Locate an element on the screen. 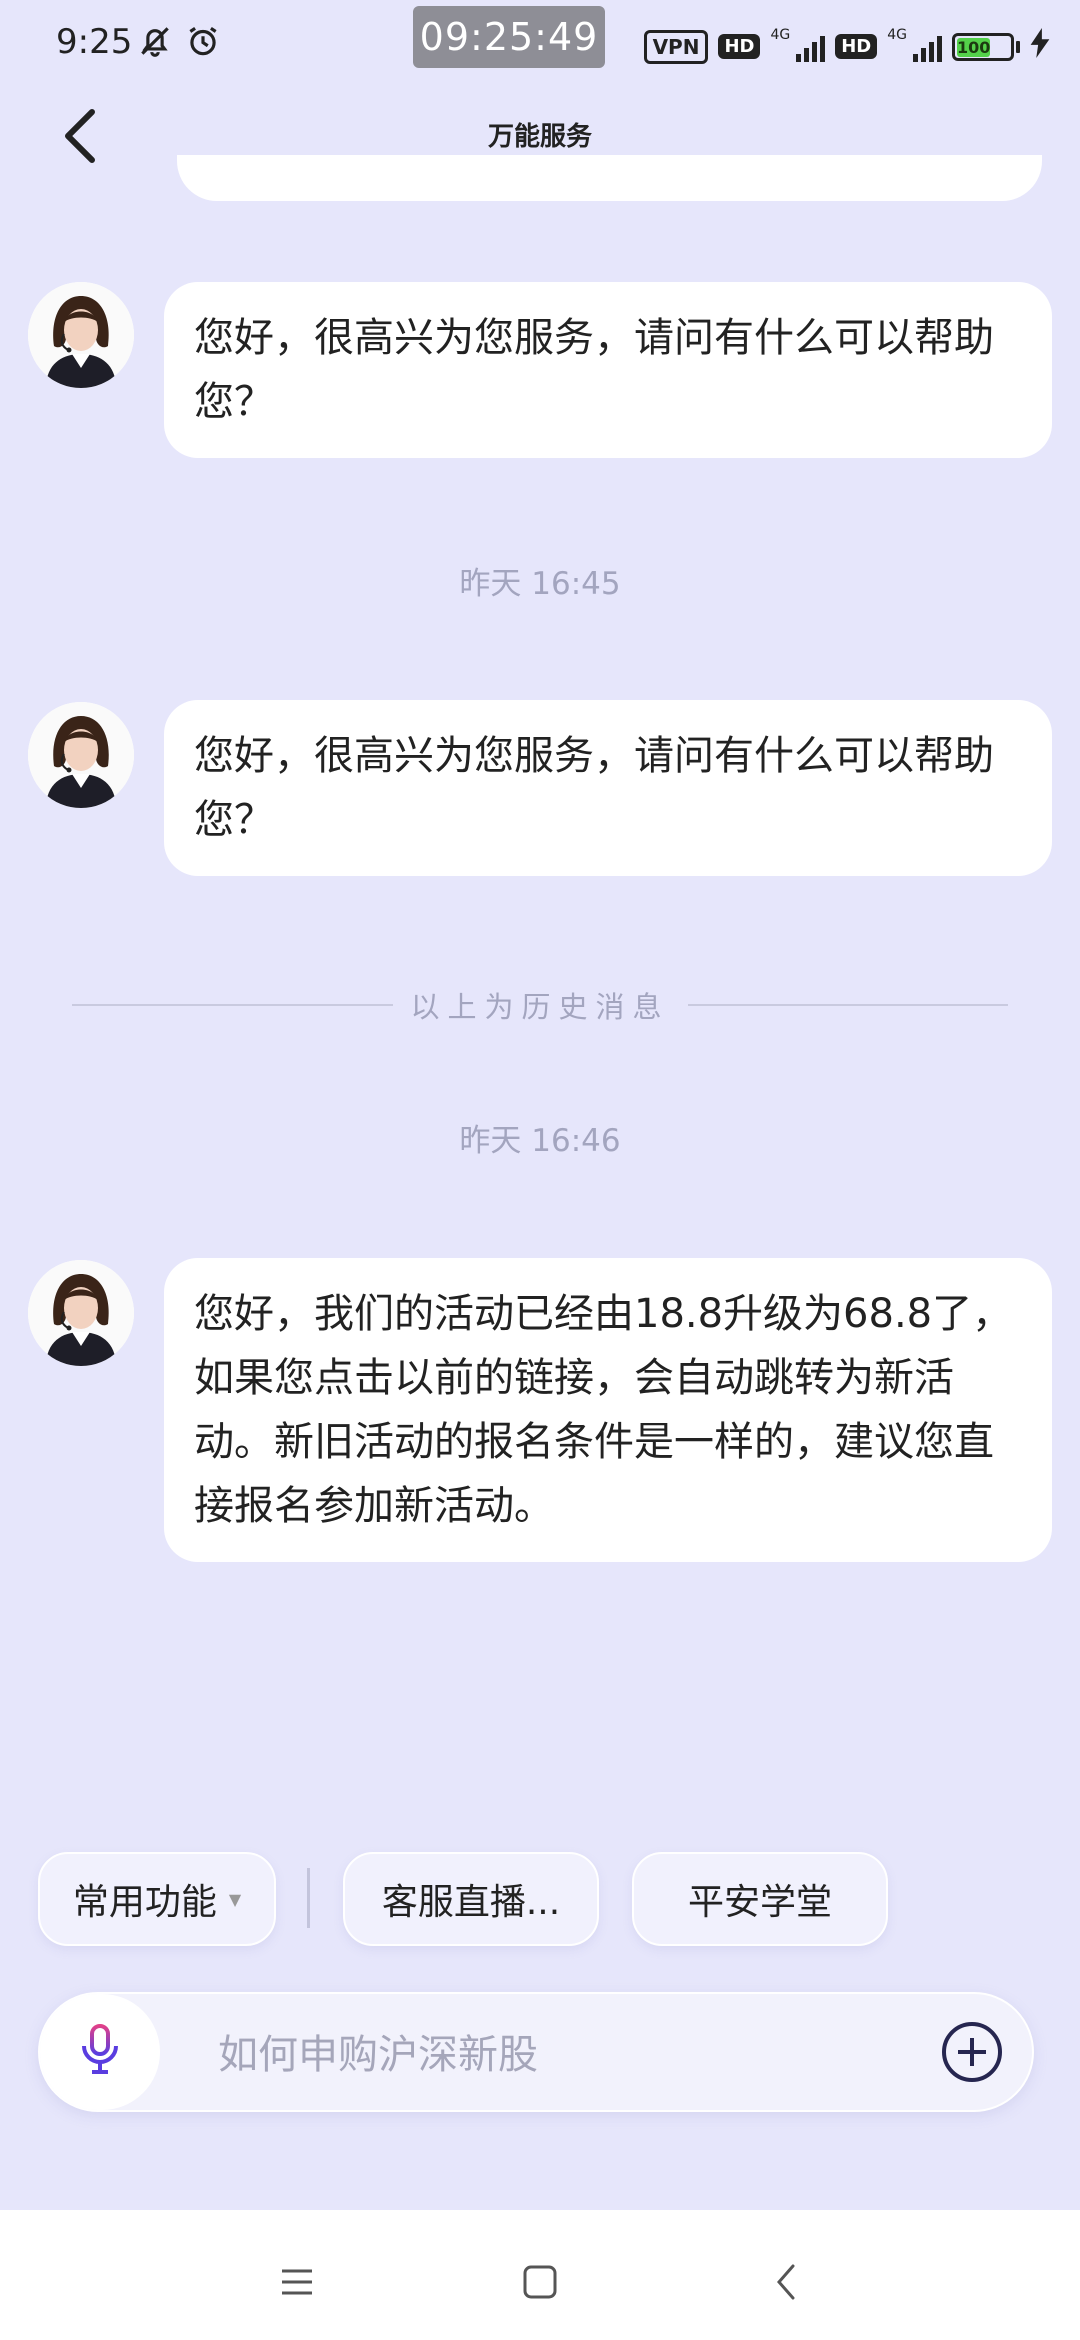 The height and width of the screenshot is (2340, 1080). message-timestamp: 昨天 16:46 is located at coordinates (540, 1141).